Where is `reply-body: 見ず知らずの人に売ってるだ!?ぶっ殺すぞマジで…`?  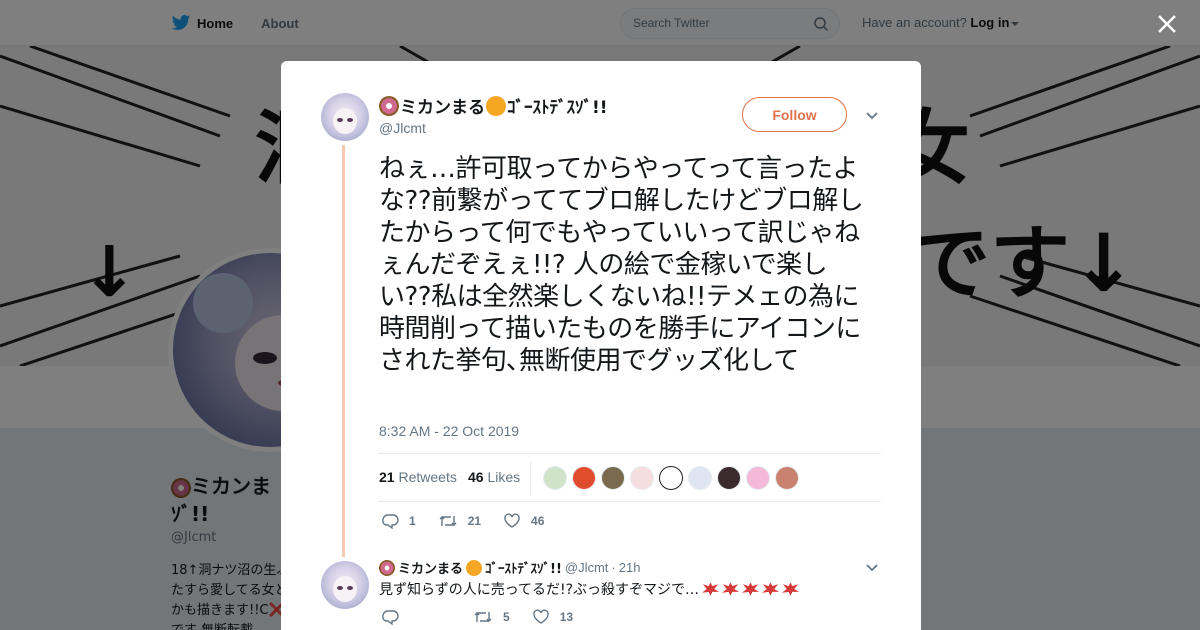 reply-body: 見ず知らずの人に売ってるだ!?ぶっ殺すぞマジで… is located at coordinates (589, 589).